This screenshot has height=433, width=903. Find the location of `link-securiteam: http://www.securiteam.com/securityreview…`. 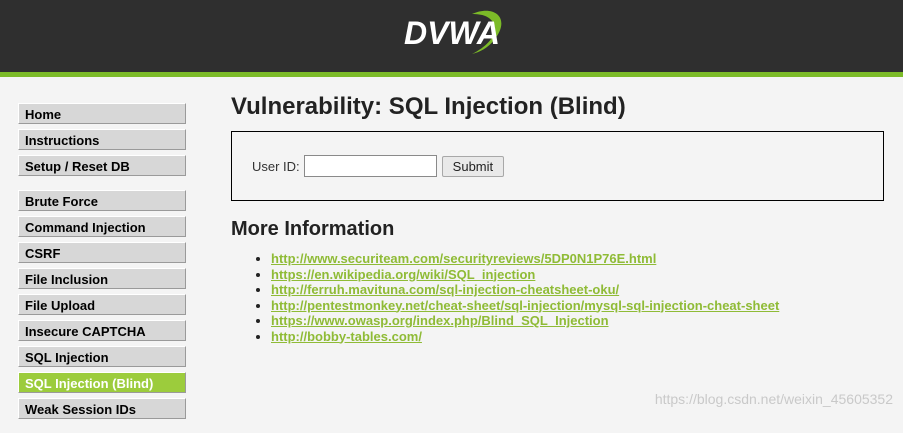

link-securiteam: http://www.securiteam.com/securityreview… is located at coordinates (463, 258).